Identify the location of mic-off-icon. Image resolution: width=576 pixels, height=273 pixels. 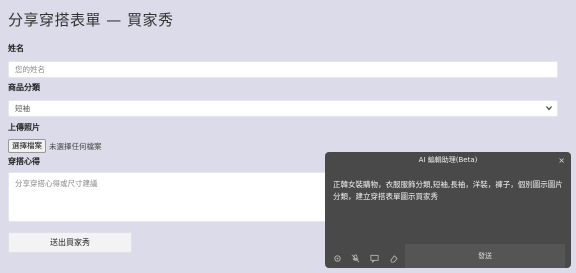
(355, 258).